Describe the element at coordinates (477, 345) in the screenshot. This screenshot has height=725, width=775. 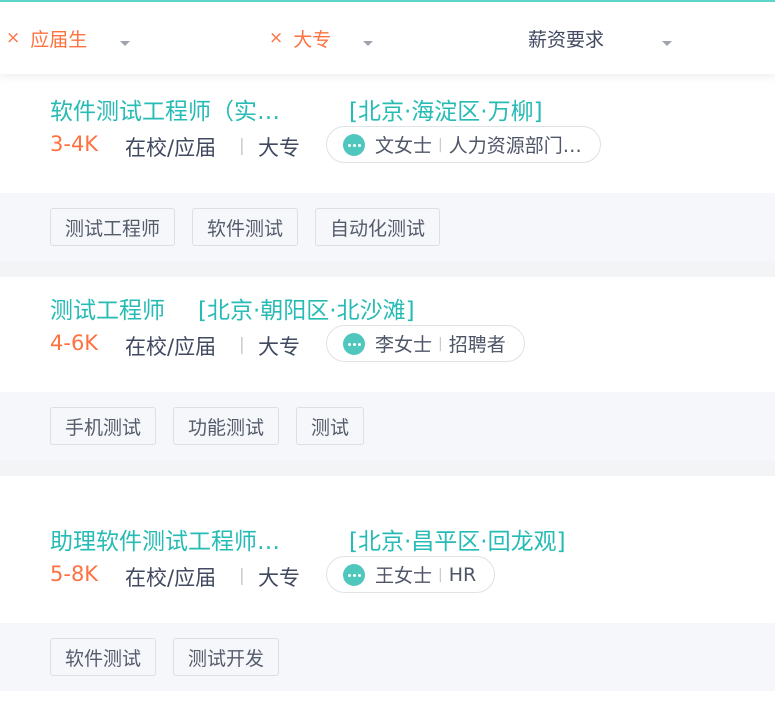
I see `contact-role: 招聘者` at that location.